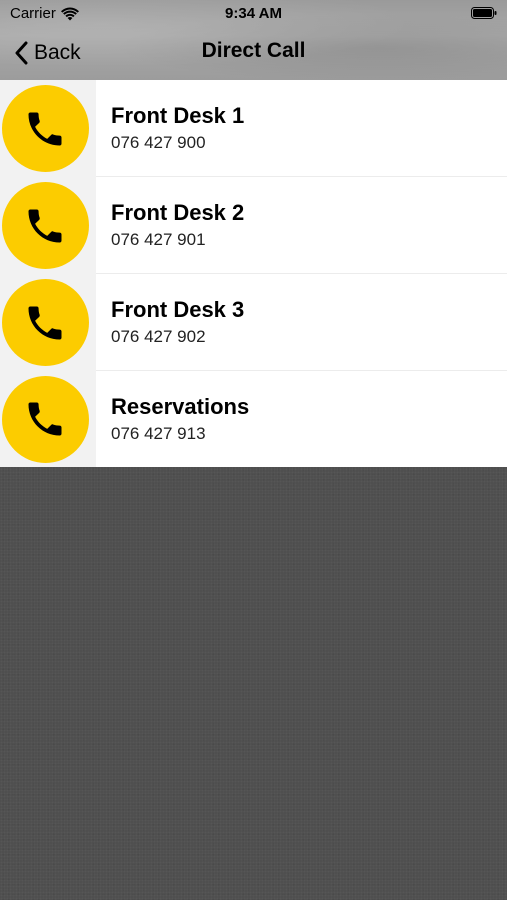 The width and height of the screenshot is (507, 900). I want to click on contact-row-front-desk-3: Front Desk 3 076 427 902, so click(253, 322).